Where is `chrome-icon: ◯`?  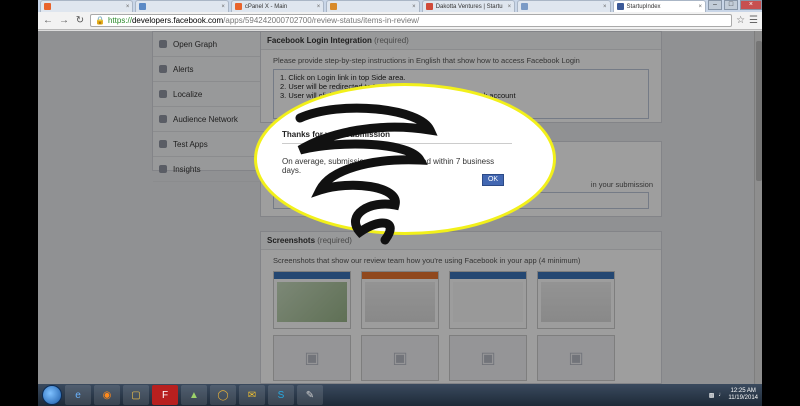 chrome-icon: ◯ is located at coordinates (223, 395).